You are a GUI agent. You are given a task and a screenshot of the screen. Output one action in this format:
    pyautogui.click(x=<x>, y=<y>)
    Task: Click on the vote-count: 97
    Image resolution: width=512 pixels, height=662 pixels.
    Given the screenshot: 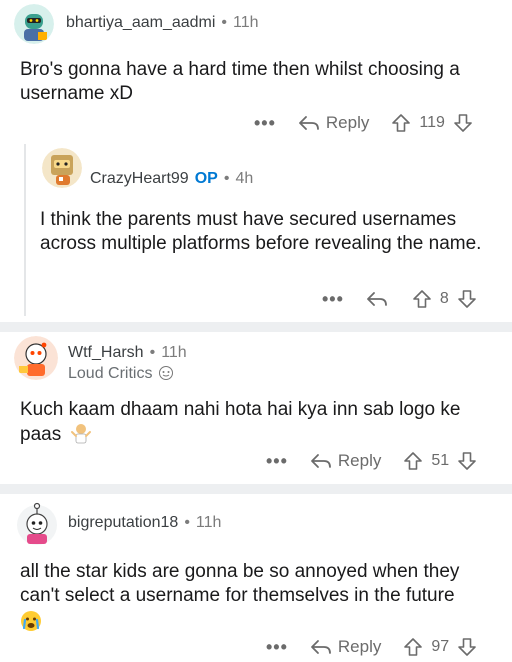 What is the action you would take?
    pyautogui.click(x=440, y=646)
    